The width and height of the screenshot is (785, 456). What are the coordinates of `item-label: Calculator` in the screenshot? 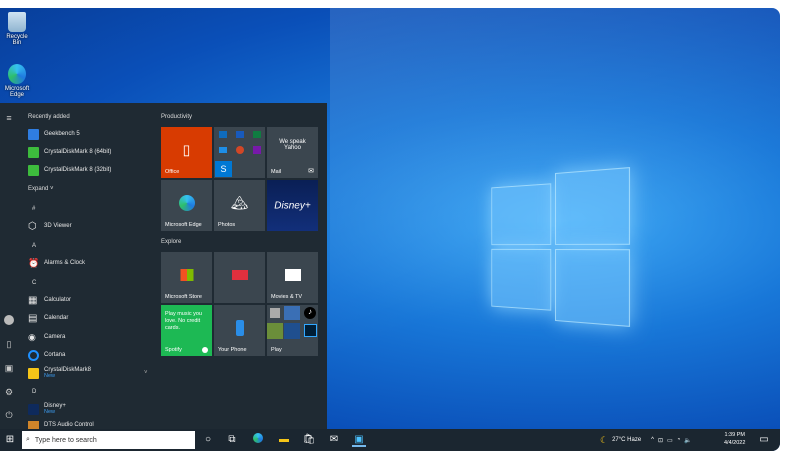 It's located at (58, 300).